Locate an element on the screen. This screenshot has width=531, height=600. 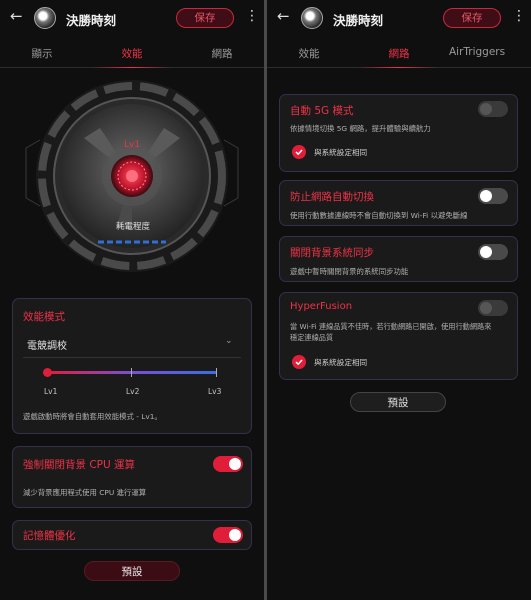
mode-select-value: 電競調校 is located at coordinates (47, 344).